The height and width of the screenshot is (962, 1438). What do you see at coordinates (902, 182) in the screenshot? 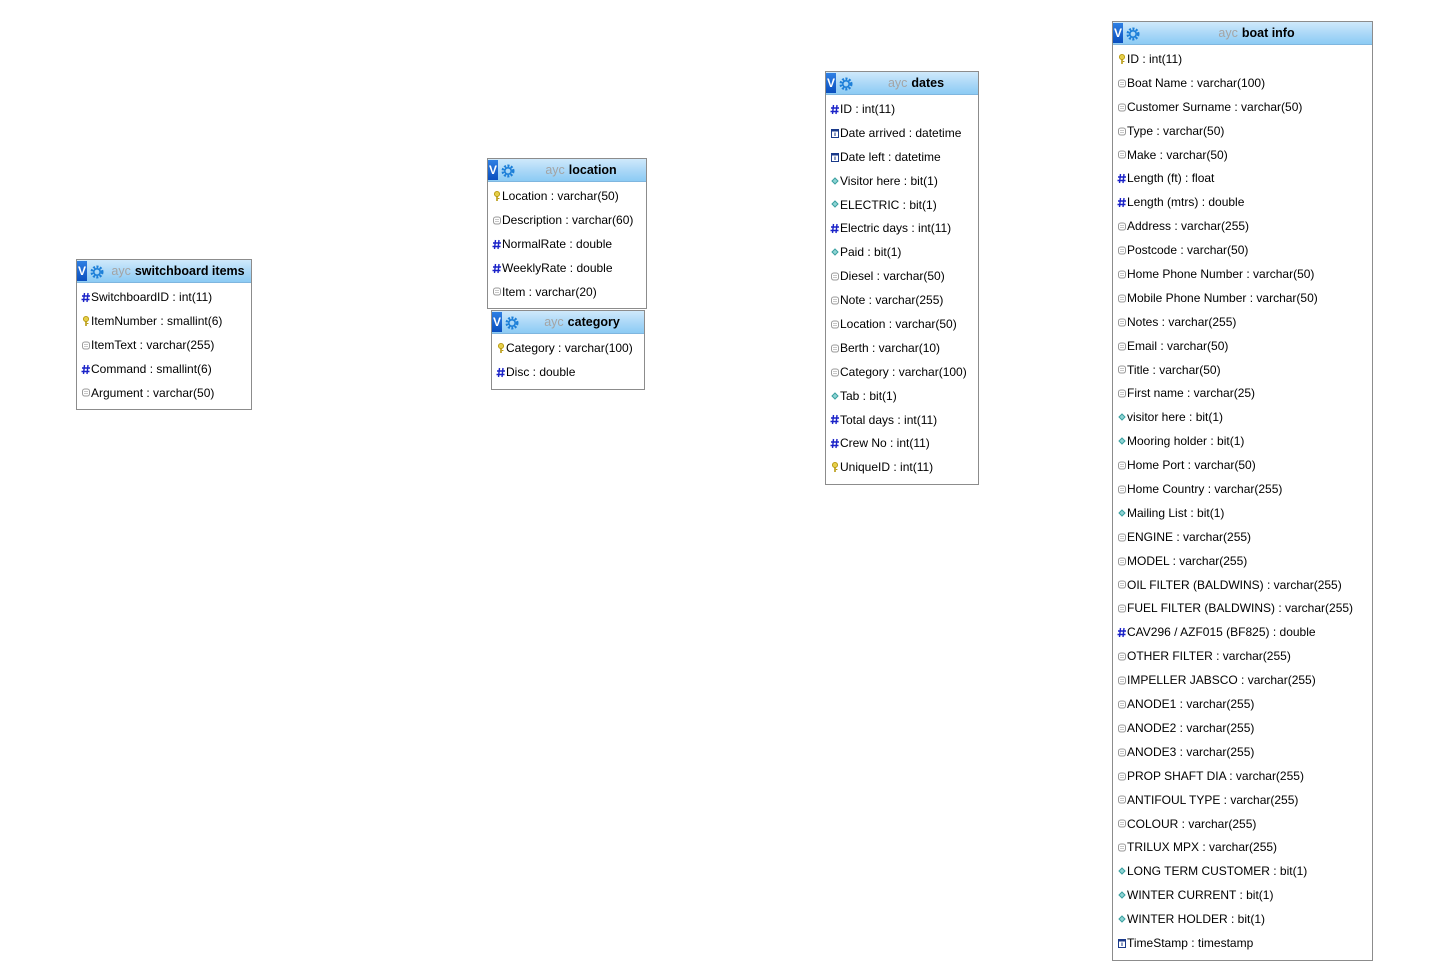
I see `column-row: Visitor here : bit(1)` at bounding box center [902, 182].